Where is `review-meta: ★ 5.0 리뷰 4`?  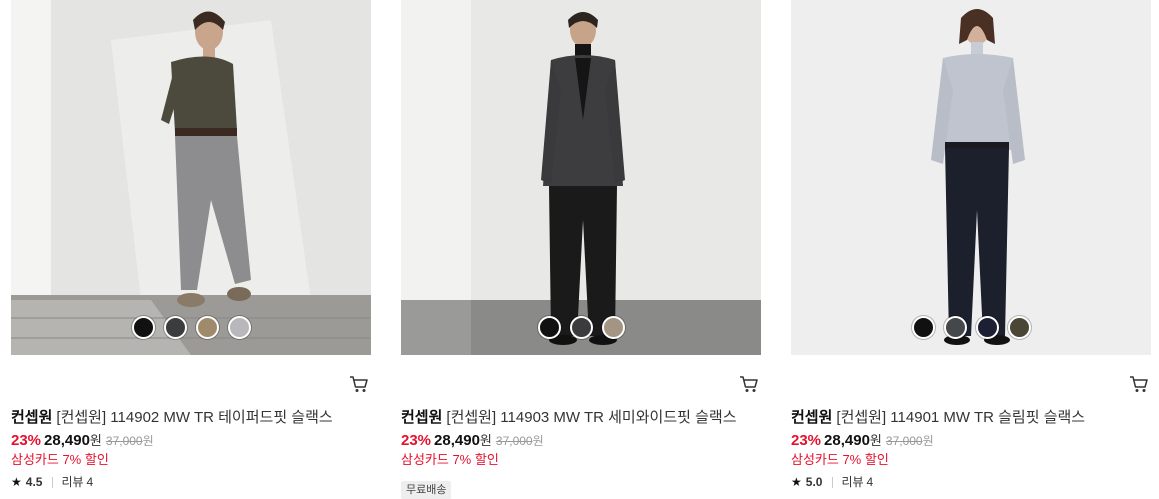 review-meta: ★ 5.0 리뷰 4 is located at coordinates (832, 482).